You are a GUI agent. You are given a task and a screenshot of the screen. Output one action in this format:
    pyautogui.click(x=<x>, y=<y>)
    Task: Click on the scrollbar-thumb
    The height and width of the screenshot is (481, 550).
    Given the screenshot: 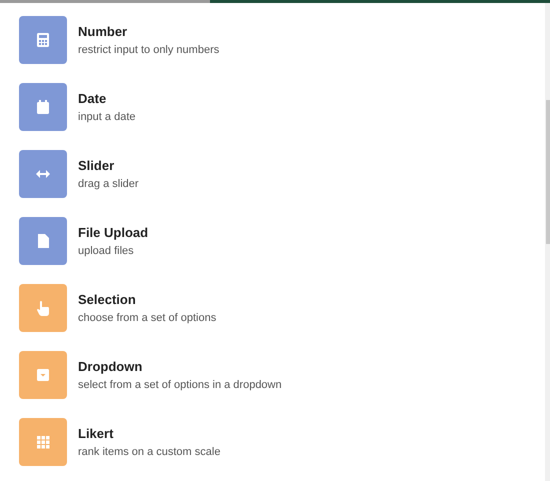 What is the action you would take?
    pyautogui.click(x=548, y=172)
    